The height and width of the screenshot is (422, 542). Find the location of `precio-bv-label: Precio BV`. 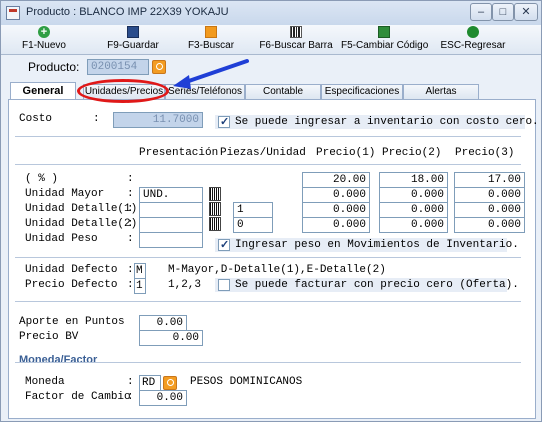

precio-bv-label: Precio BV is located at coordinates (49, 337).